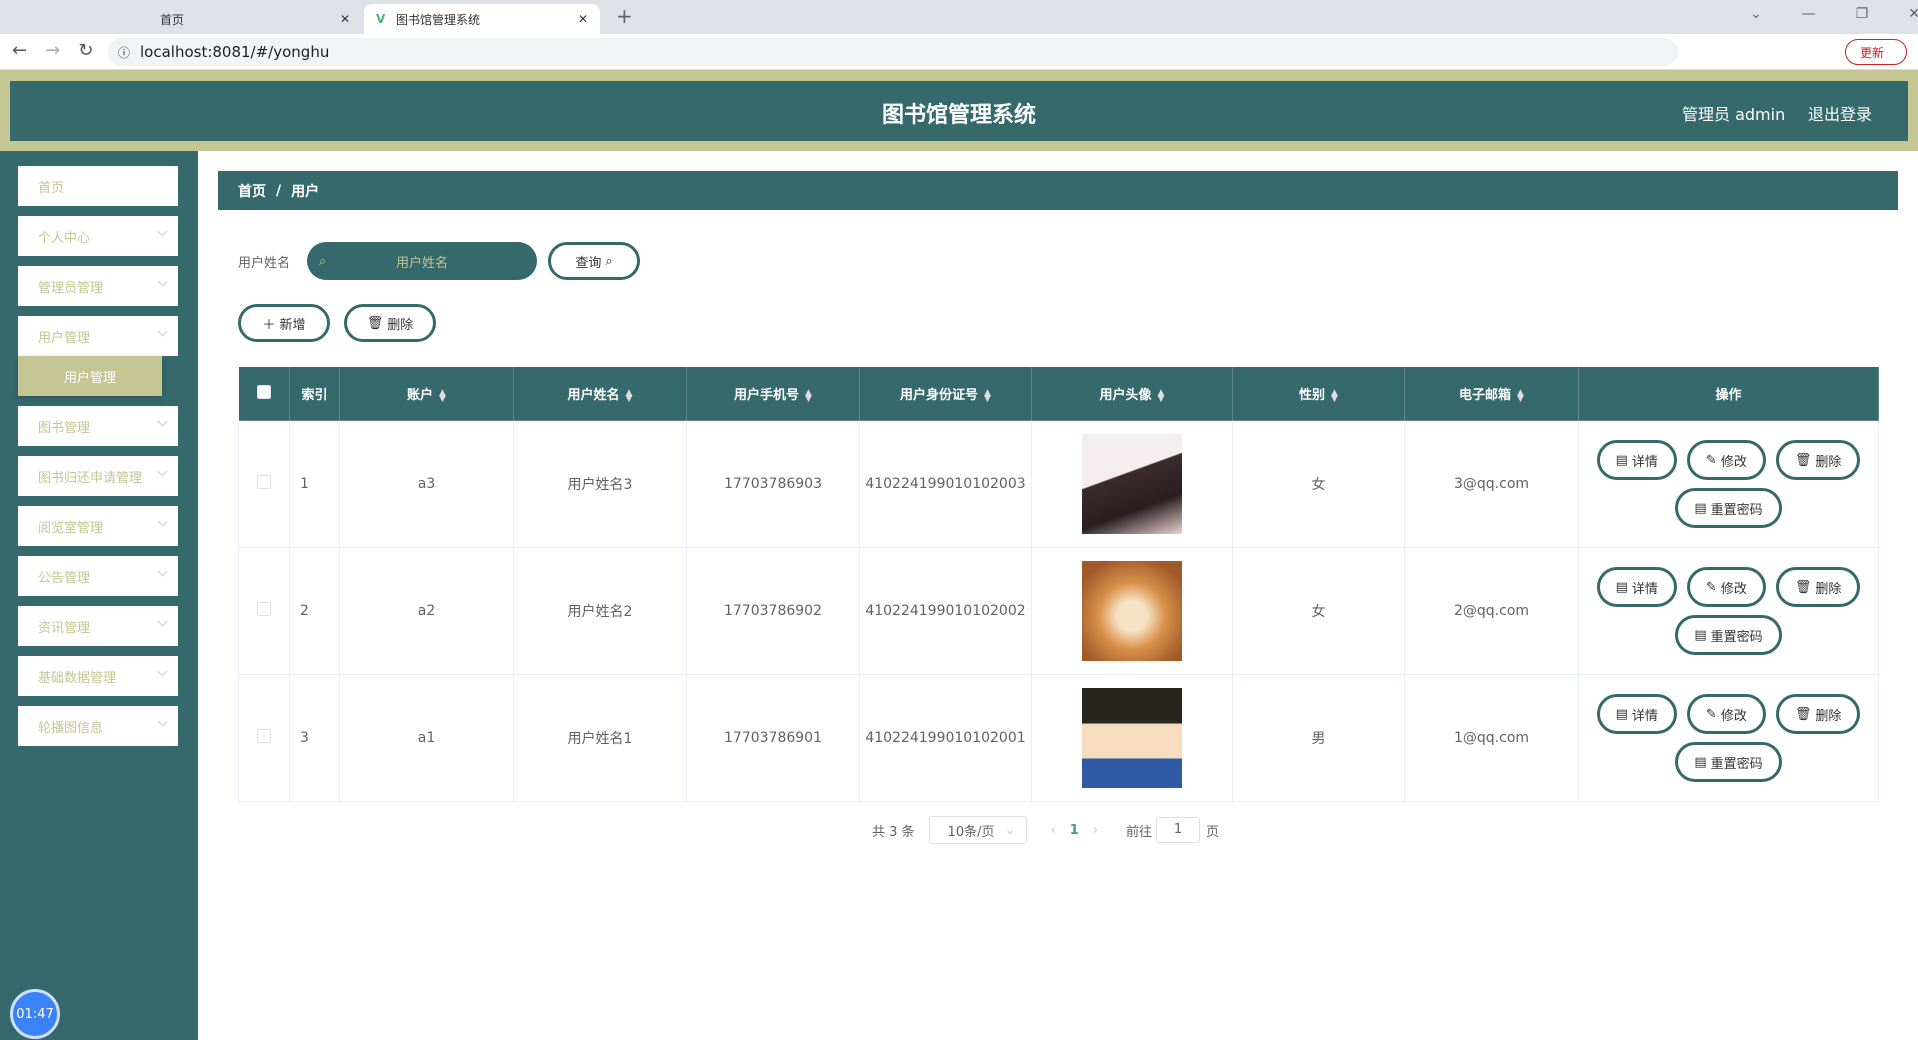  What do you see at coordinates (98, 626) in the screenshot?
I see `sidebar-item-news: 资讯管理` at bounding box center [98, 626].